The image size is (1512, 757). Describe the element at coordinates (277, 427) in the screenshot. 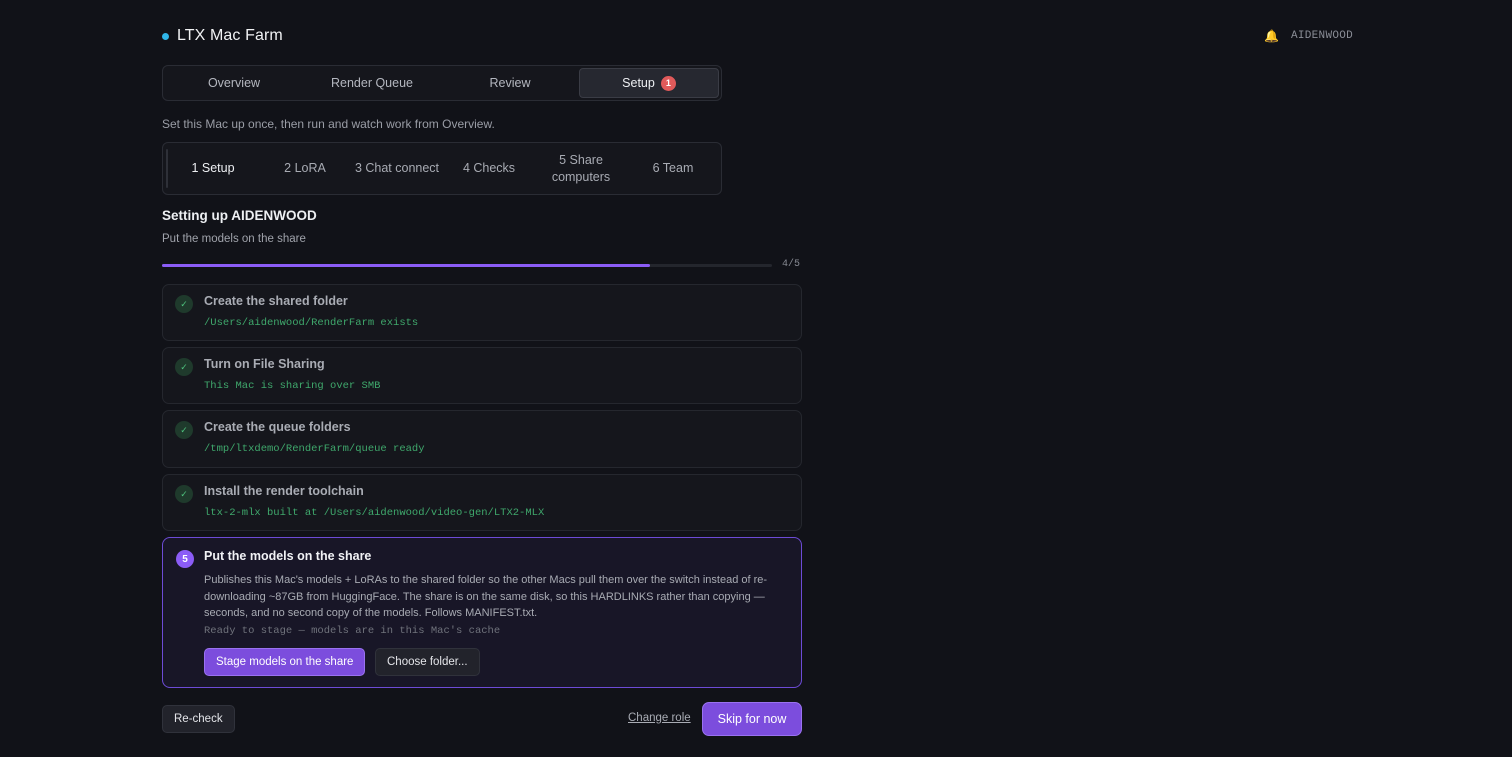

I see `step-title: Create the queue folders` at that location.